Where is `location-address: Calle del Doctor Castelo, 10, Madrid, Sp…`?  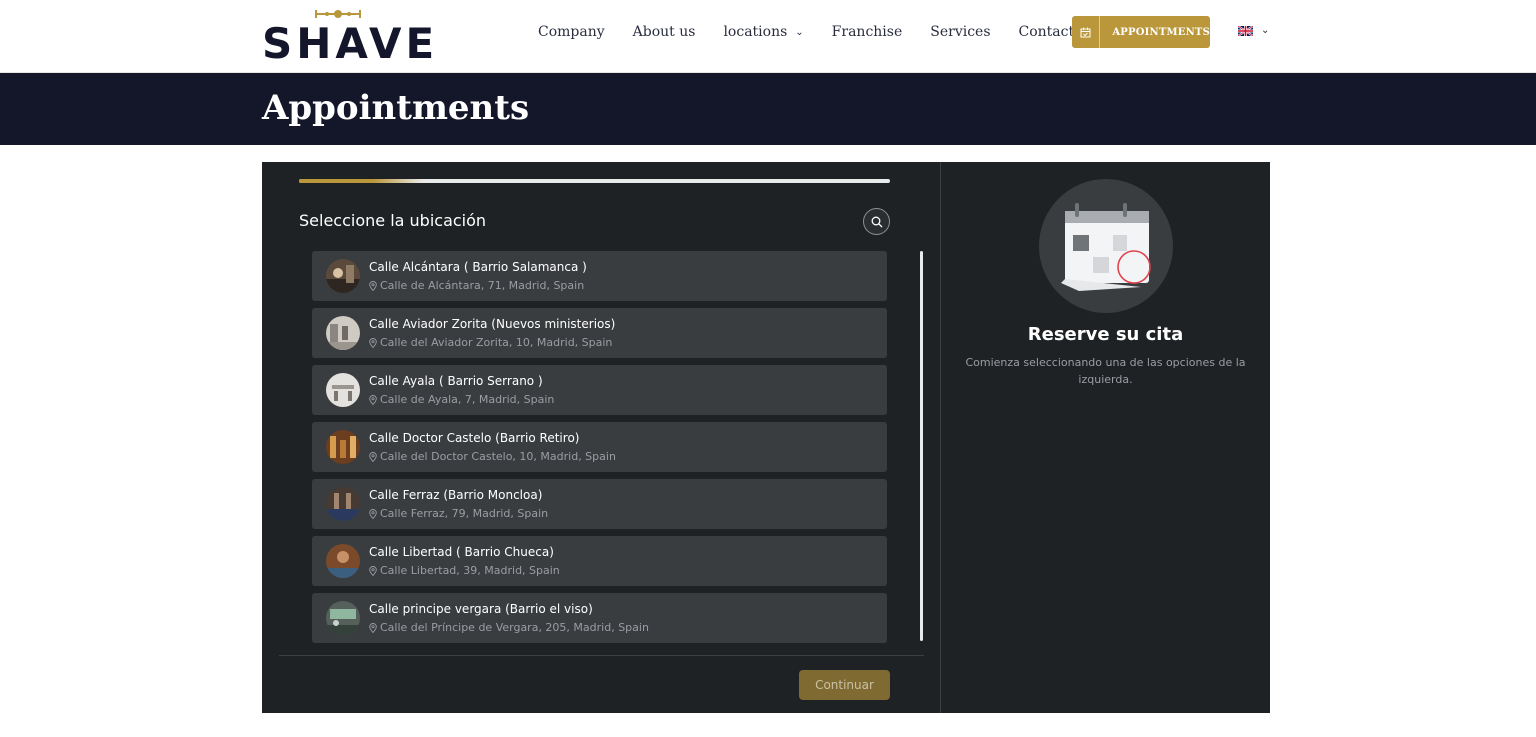 location-address: Calle del Doctor Castelo, 10, Madrid, Sp… is located at coordinates (492, 456).